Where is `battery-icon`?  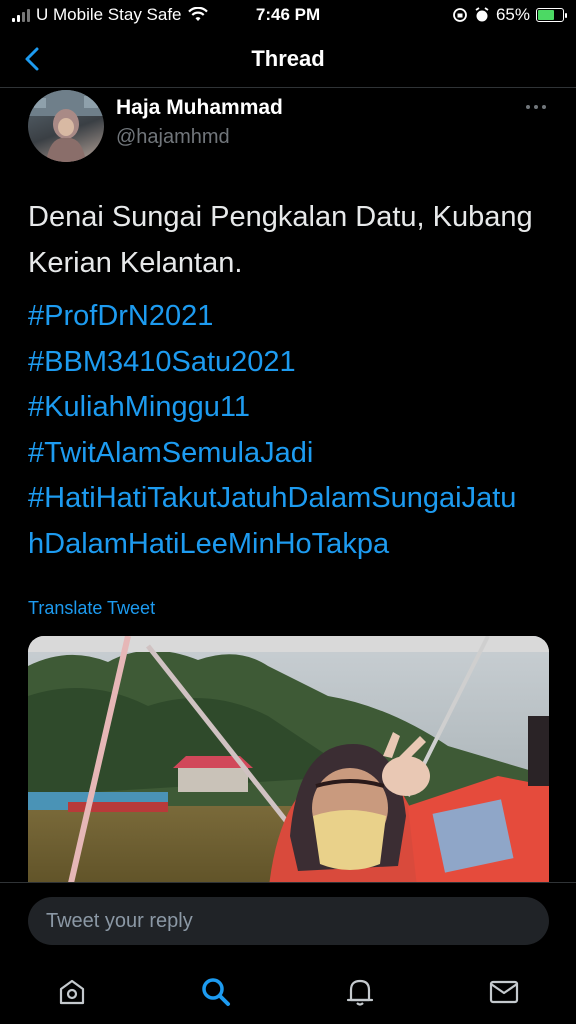 battery-icon is located at coordinates (551, 15).